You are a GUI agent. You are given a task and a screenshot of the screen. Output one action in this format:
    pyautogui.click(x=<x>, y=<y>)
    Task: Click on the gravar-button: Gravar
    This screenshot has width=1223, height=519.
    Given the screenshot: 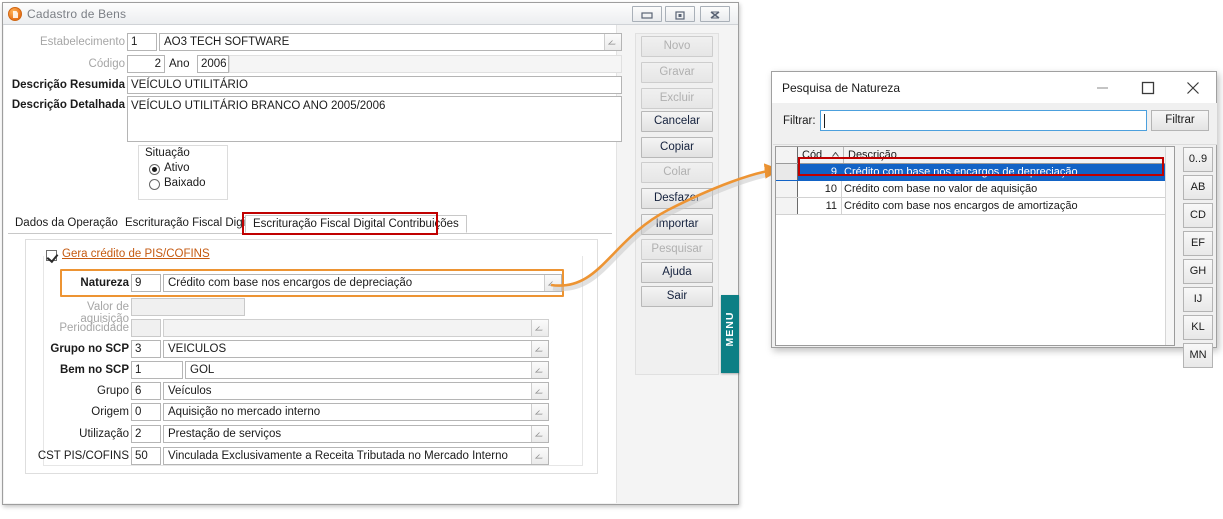 What is the action you would take?
    pyautogui.click(x=677, y=72)
    